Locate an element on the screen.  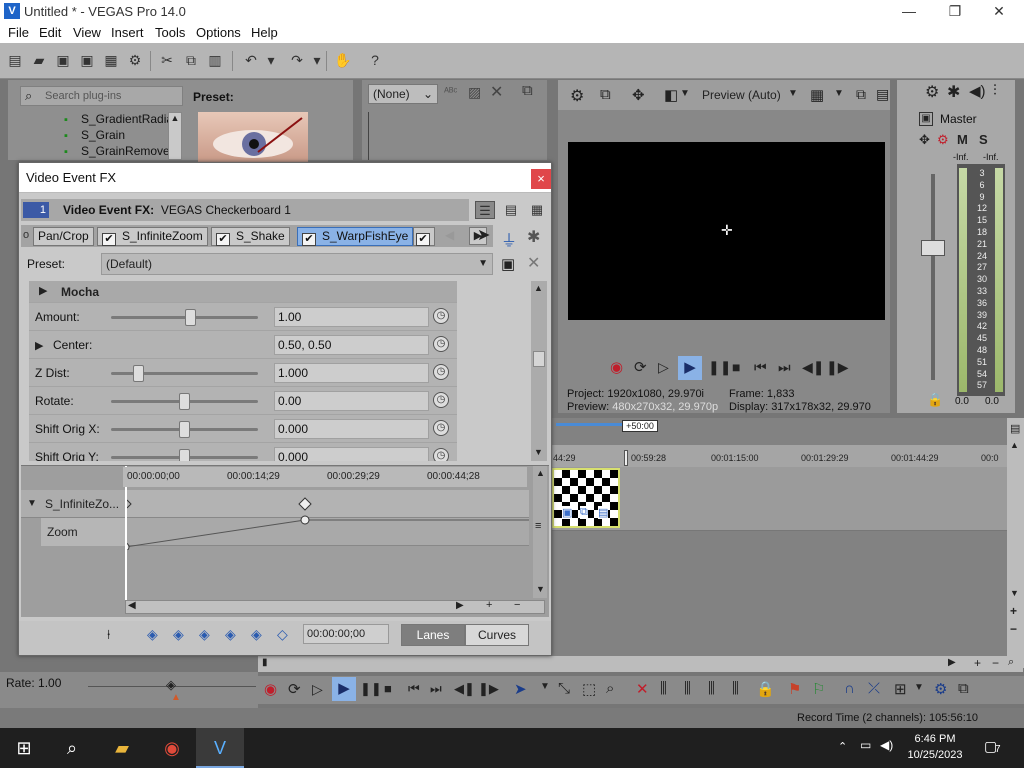
tray-overflow-icon: ⌃ is located at coordinates (842, 746).